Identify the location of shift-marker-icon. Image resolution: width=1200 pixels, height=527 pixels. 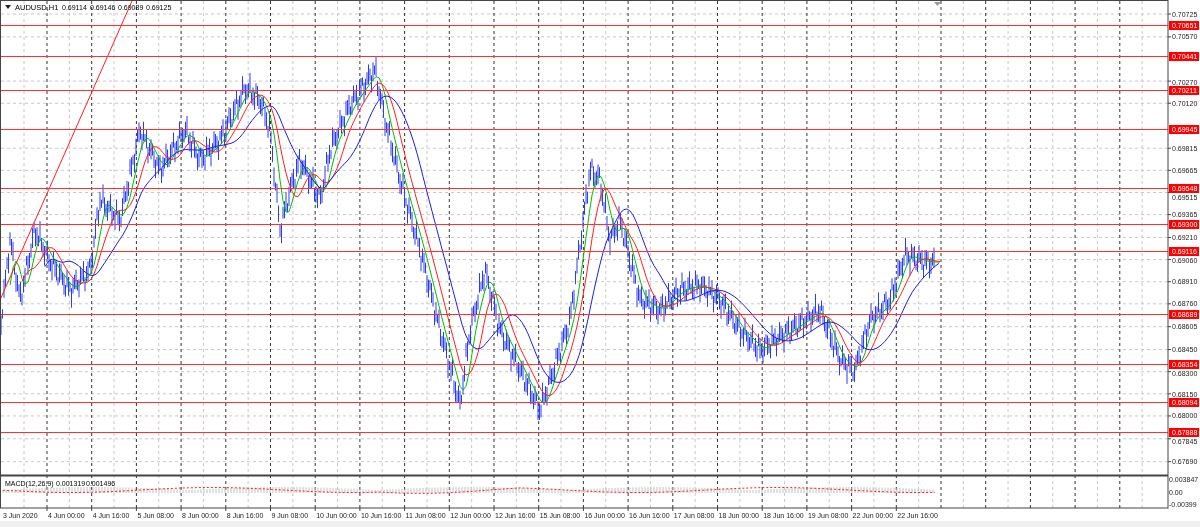
(937, 4).